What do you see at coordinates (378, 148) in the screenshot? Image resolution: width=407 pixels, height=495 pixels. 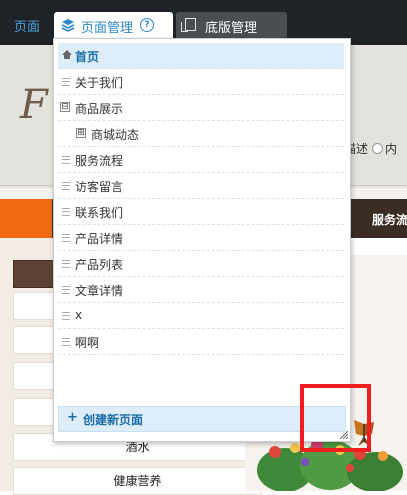 I see `radio-button` at bounding box center [378, 148].